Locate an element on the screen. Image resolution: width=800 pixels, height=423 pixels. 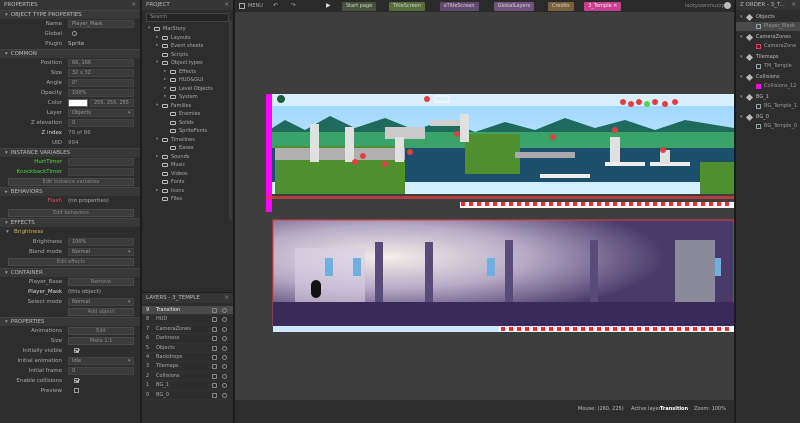
layer-item: 2 Collisions is located at coordinates (187, 377).